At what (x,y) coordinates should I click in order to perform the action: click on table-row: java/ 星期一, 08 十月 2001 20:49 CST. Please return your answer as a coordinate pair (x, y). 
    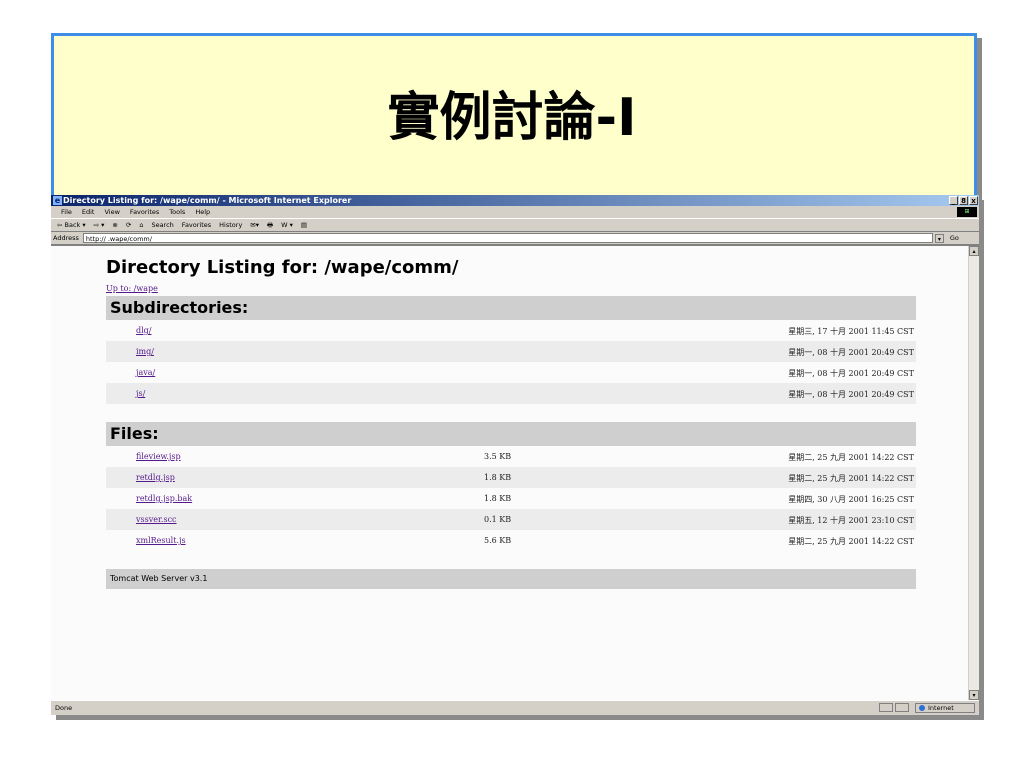
    Looking at the image, I should click on (511, 372).